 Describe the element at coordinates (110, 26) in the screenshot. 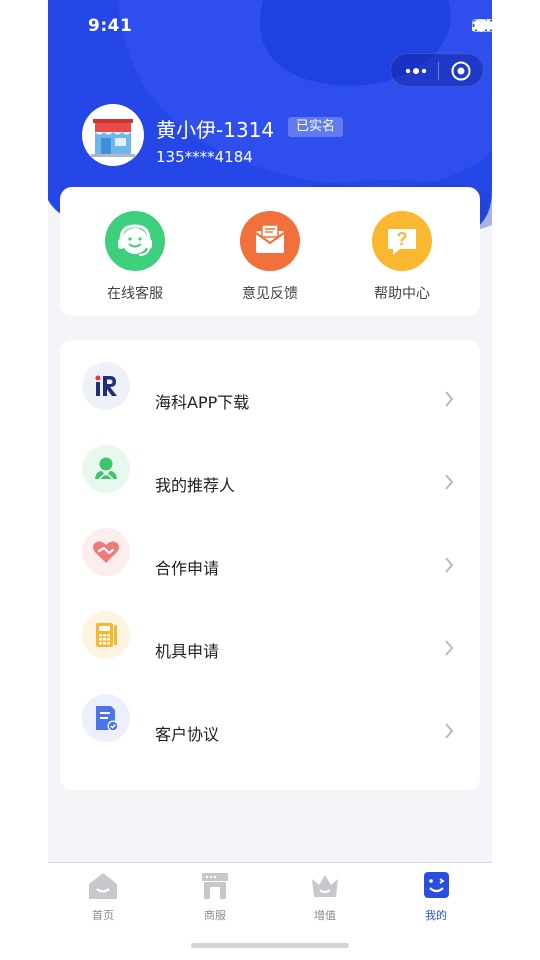

I see `status-time: 9:41` at that location.